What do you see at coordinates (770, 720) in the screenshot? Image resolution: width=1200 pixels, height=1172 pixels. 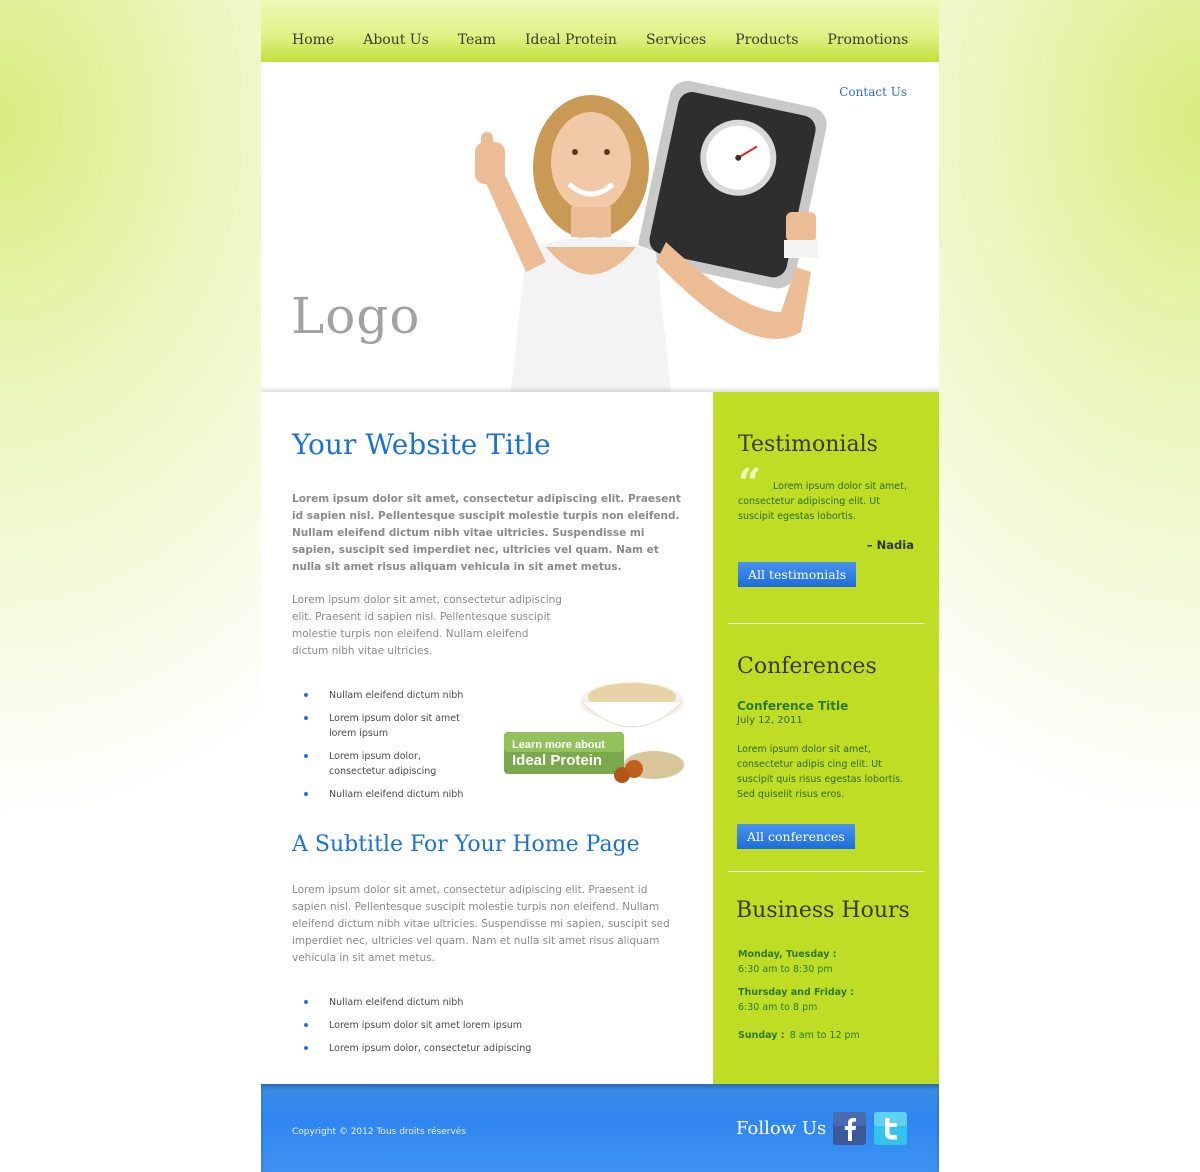 I see `conference-date: July 12, 2011` at bounding box center [770, 720].